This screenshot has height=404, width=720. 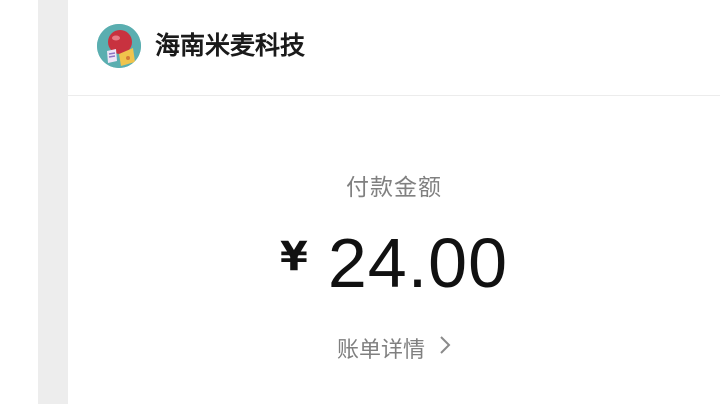 What do you see at coordinates (394, 188) in the screenshot?
I see `payment-amount-label: 付款金额` at bounding box center [394, 188].